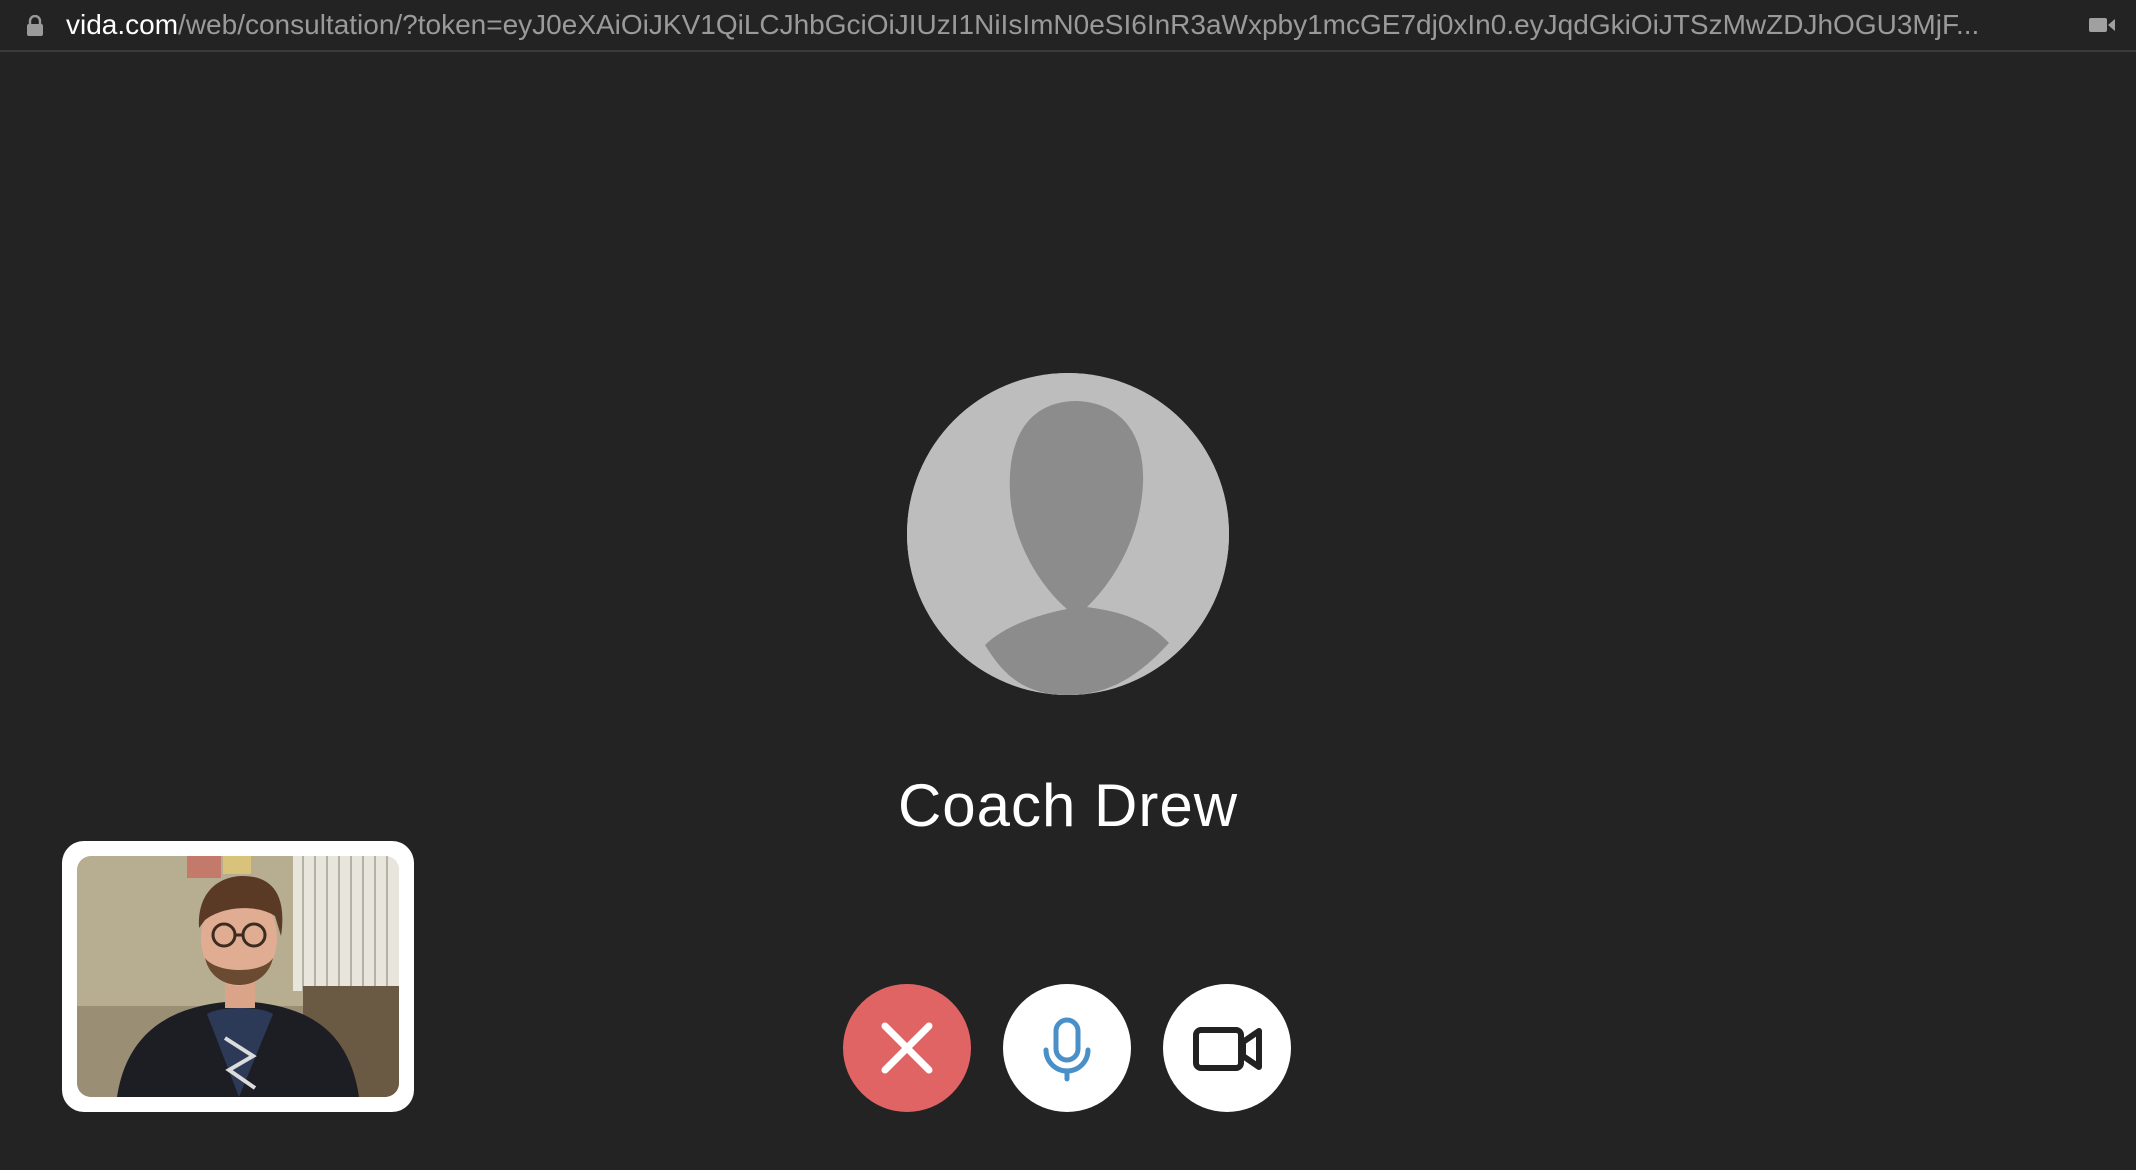 The image size is (2136, 1170). I want to click on end-call-button, so click(907, 1048).